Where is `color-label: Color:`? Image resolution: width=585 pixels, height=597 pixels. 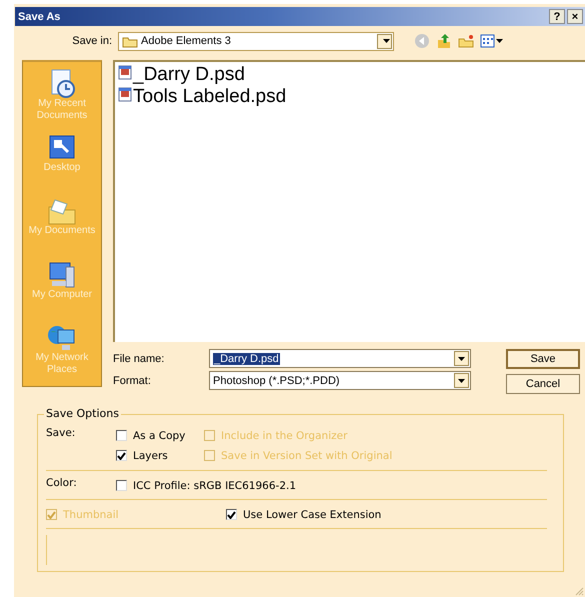 color-label: Color: is located at coordinates (62, 483).